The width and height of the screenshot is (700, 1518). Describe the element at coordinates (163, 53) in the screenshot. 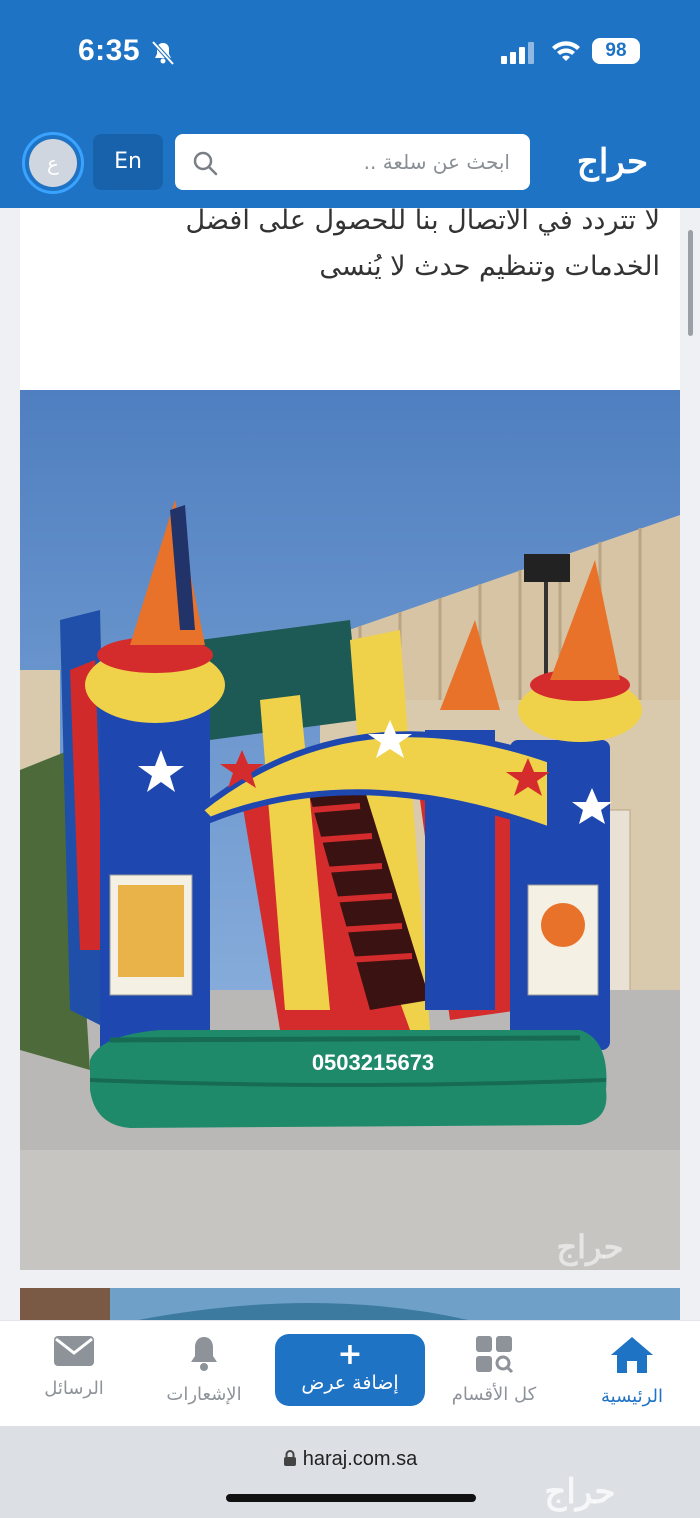

I see `silent-bell-icon` at that location.